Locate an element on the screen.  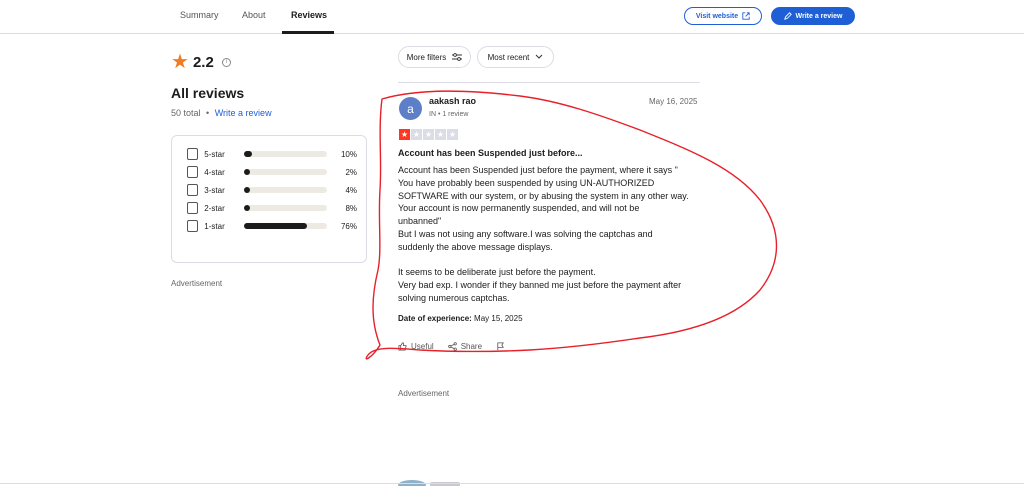
overall-rating: ★ 2.2 i is located at coordinates (201, 62).